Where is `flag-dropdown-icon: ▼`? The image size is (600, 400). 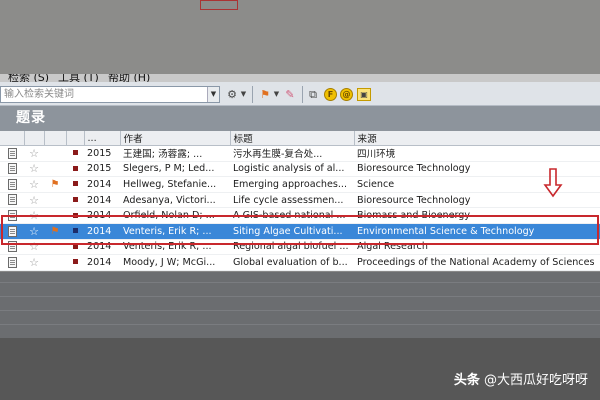 flag-dropdown-icon: ▼ is located at coordinates (276, 94).